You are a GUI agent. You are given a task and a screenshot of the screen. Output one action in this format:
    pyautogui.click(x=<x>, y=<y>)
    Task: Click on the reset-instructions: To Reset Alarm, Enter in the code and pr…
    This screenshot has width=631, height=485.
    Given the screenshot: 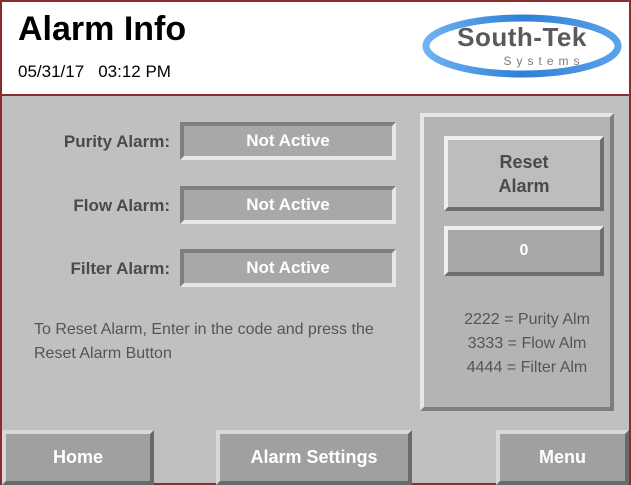 What is the action you would take?
    pyautogui.click(x=204, y=341)
    